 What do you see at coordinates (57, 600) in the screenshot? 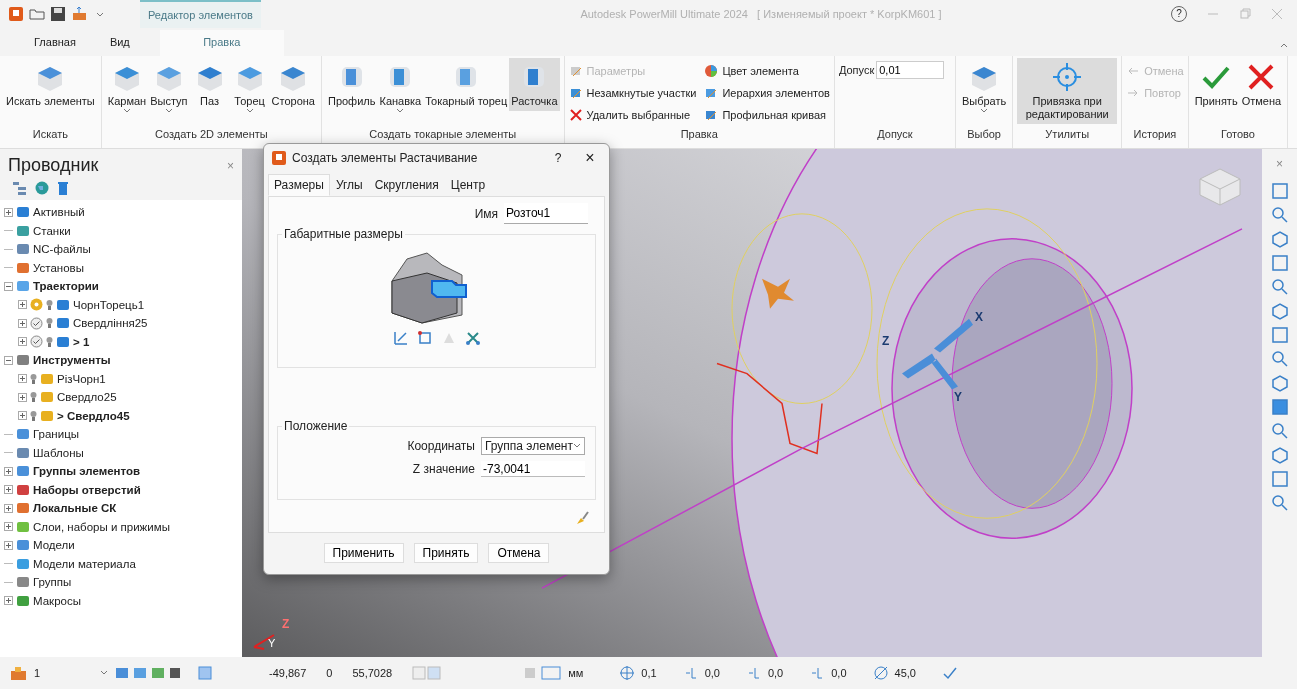
I see `tree-item: Макросы` at bounding box center [57, 600].